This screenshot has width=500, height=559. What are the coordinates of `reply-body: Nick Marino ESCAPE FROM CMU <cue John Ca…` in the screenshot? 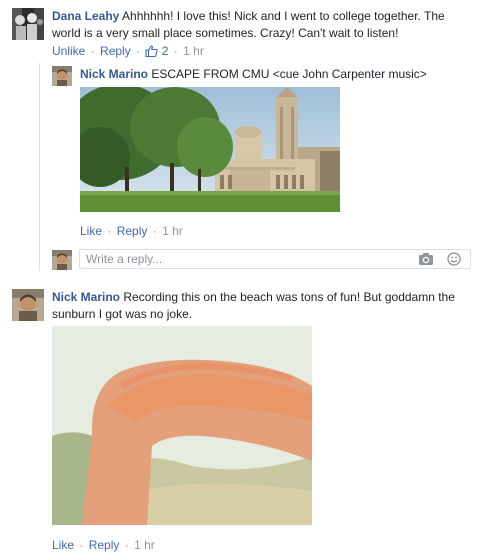 It's located at (280, 74).